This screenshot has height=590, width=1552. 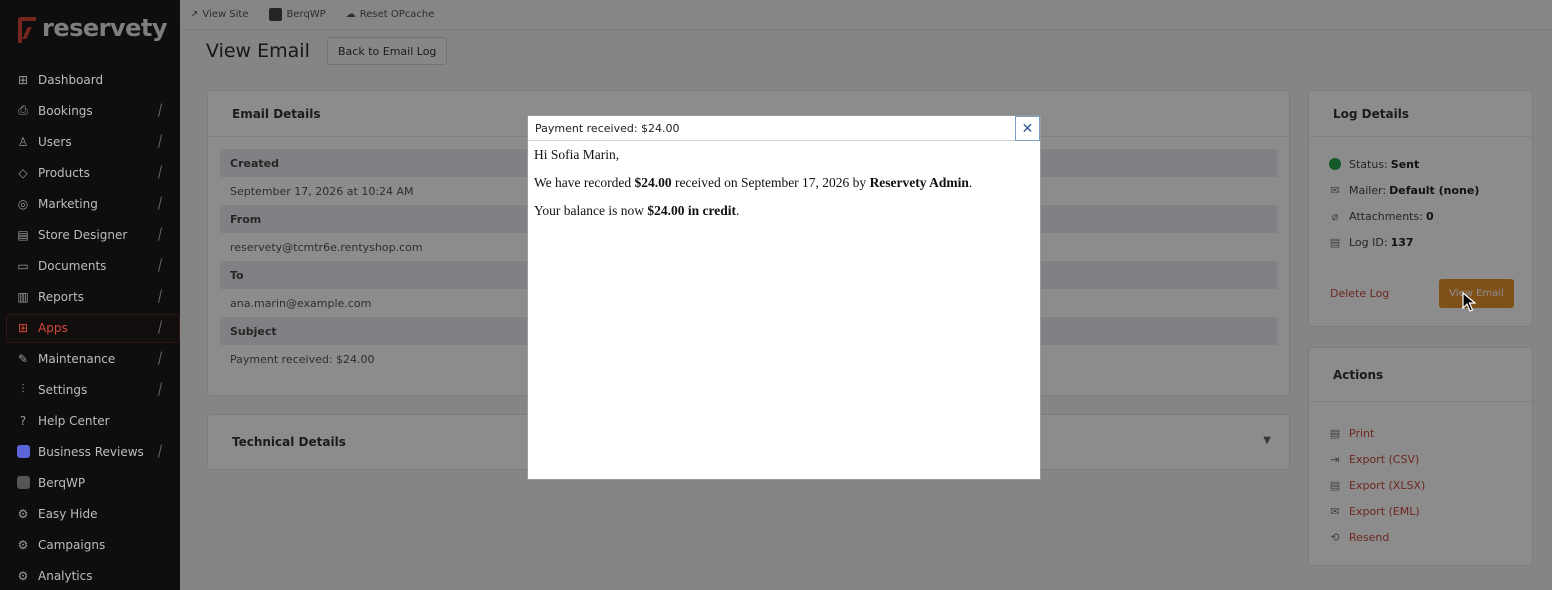 I want to click on documents-icon: ▭, so click(x=23, y=265).